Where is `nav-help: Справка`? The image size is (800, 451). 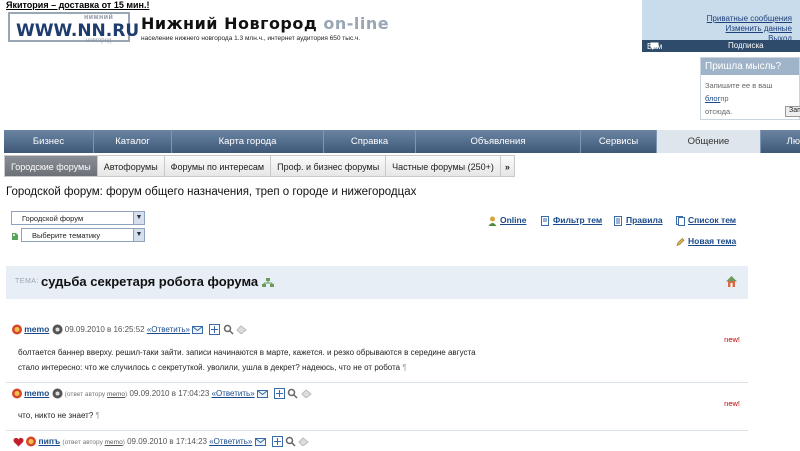 nav-help: Справка is located at coordinates (370, 141).